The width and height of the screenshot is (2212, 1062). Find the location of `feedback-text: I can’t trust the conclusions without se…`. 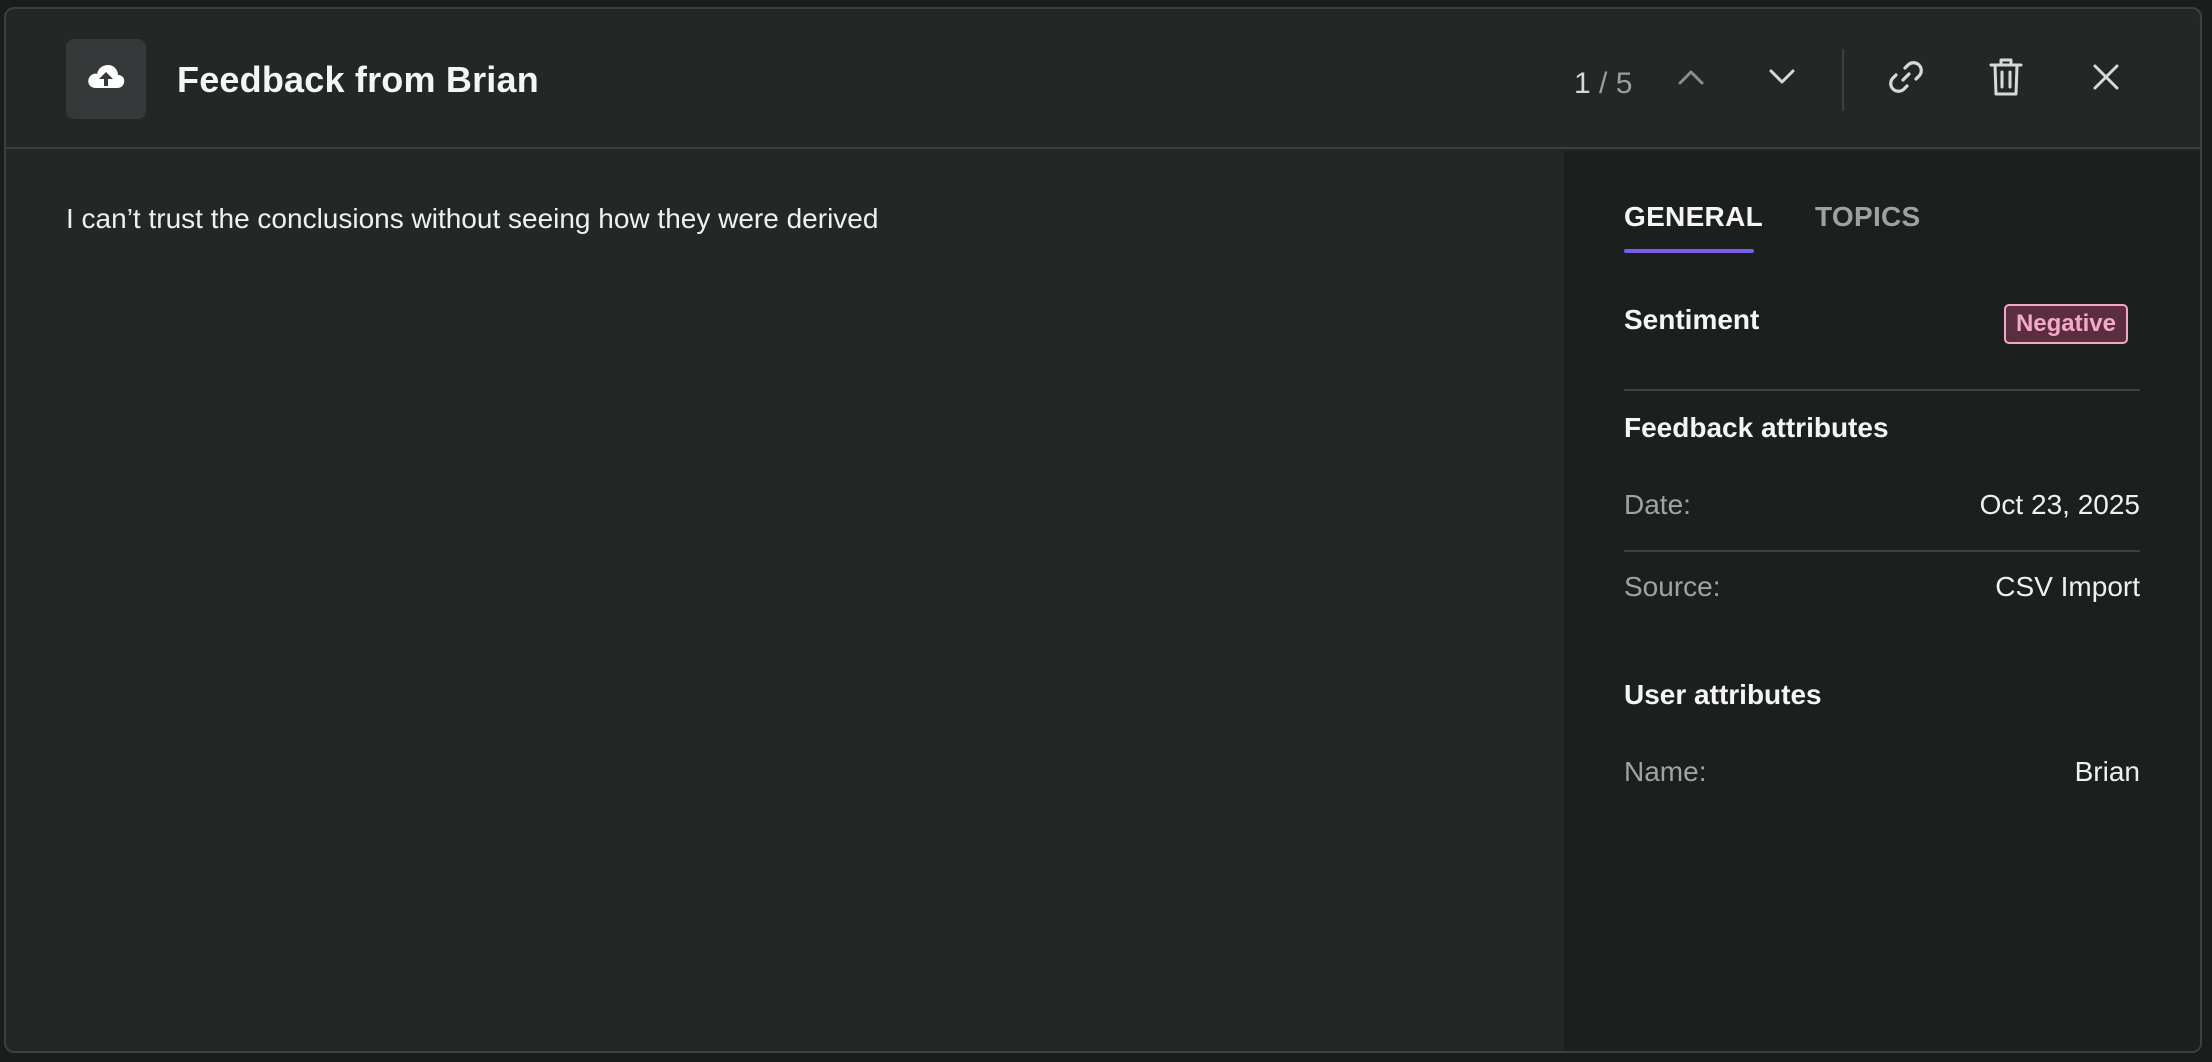

feedback-text: I can’t trust the conclusions without se… is located at coordinates (472, 218).